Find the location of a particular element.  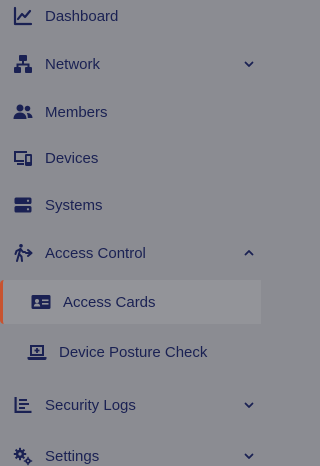

sidebar-item-label: Settings is located at coordinates (72, 456).